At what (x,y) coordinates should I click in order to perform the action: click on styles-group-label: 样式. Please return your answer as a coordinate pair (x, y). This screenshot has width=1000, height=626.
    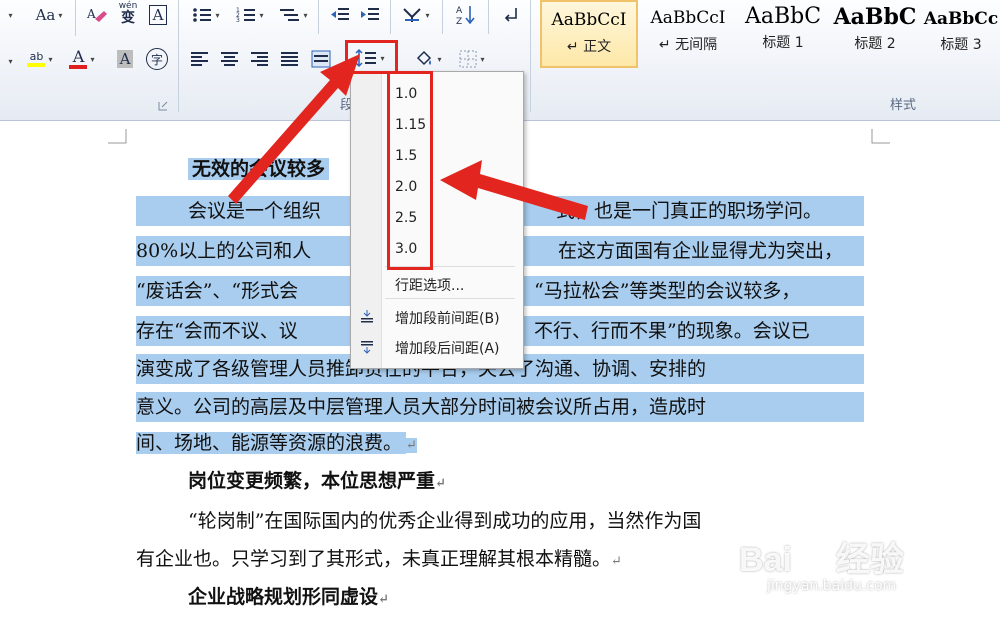
    Looking at the image, I should click on (903, 105).